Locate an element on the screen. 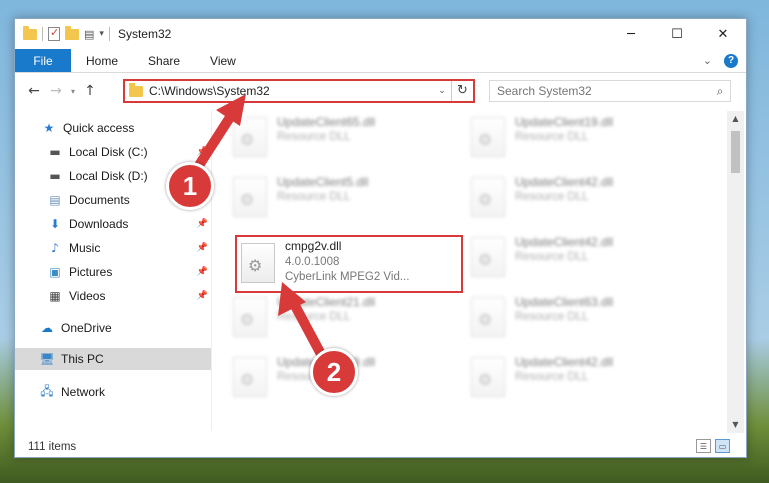 The height and width of the screenshot is (483, 769). customize-dropdown-icon: ▾ is located at coordinates (101, 34).